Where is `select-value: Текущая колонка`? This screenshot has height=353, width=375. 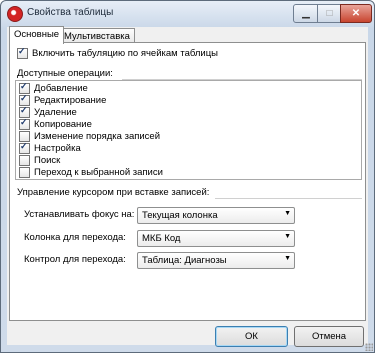
select-value: Текущая колонка is located at coordinates (180, 215).